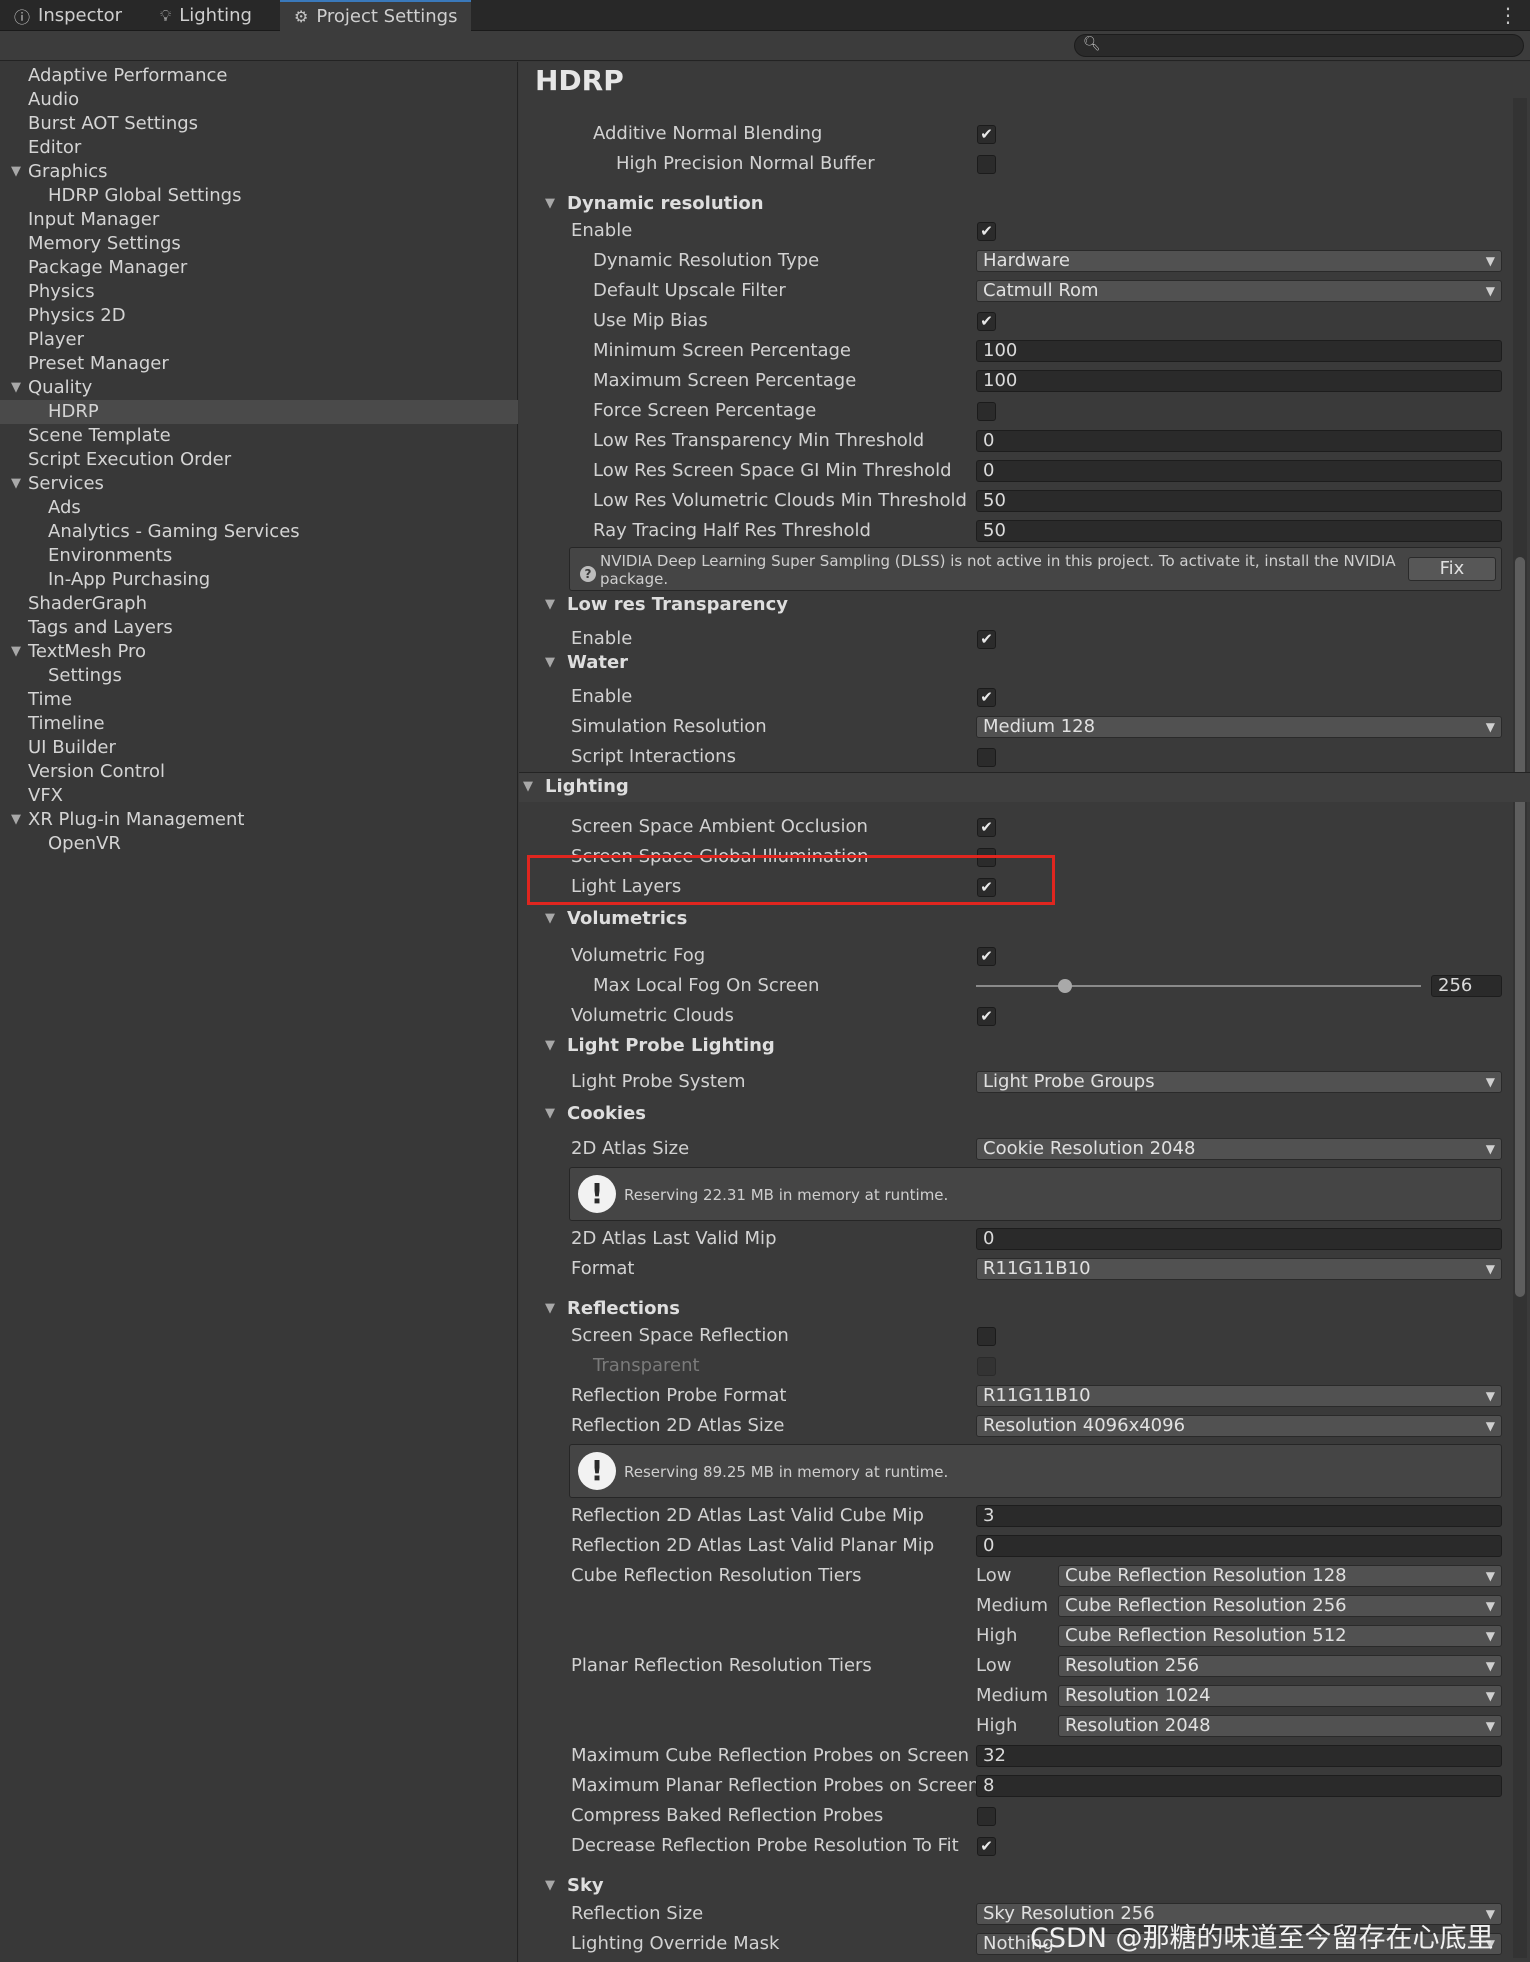 The height and width of the screenshot is (1962, 1530). I want to click on tab-lighting: 💡︎ Lighting, so click(206, 15).